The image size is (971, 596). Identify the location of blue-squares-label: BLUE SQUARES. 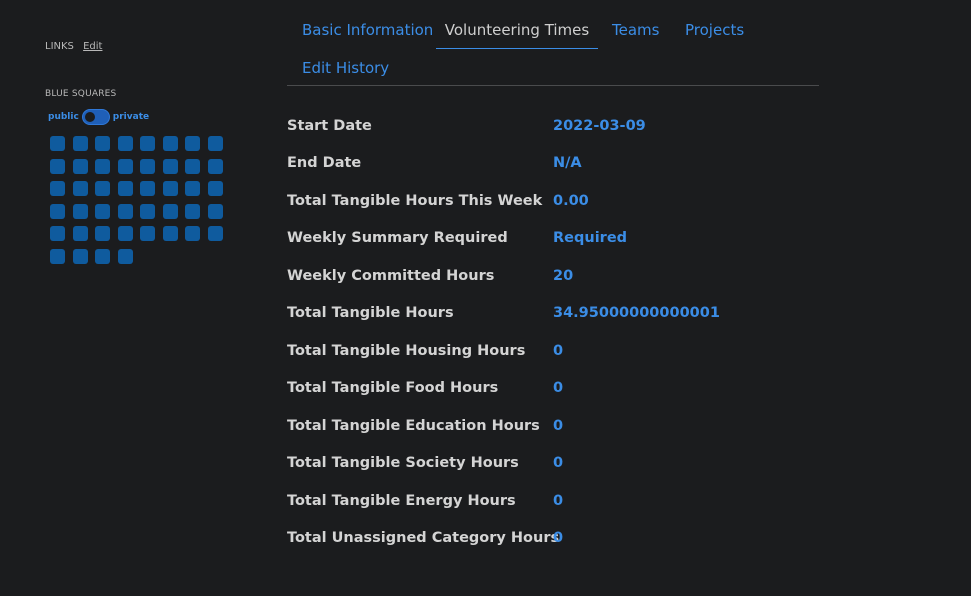
(81, 94).